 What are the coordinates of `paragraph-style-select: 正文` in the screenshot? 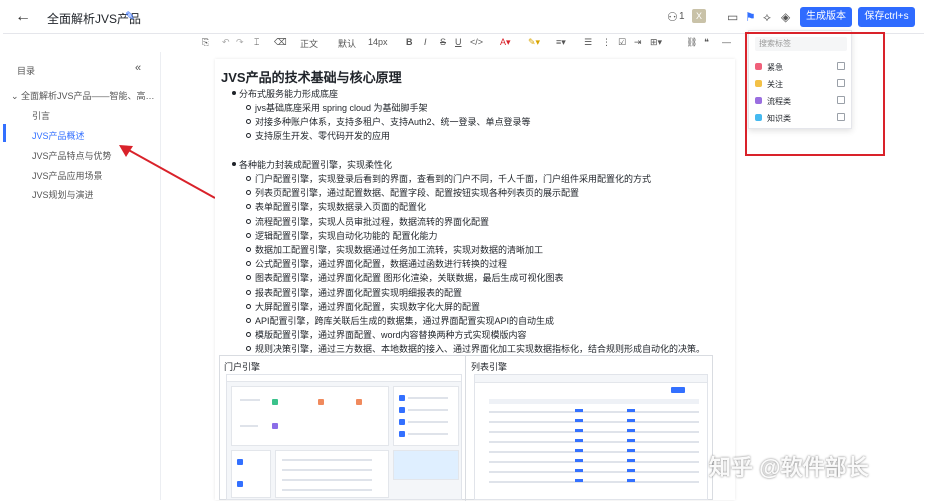 It's located at (309, 43).